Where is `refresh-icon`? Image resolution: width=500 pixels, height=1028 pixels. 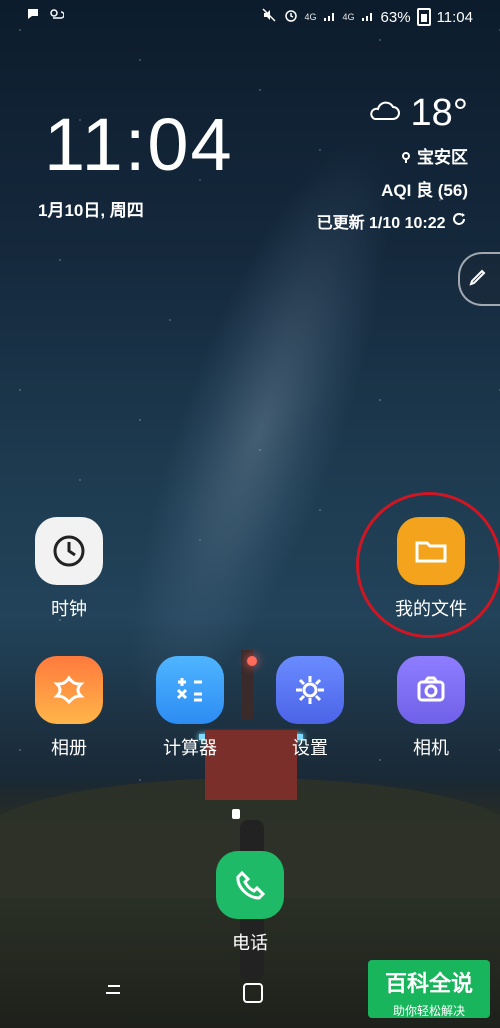 refresh-icon is located at coordinates (459, 222).